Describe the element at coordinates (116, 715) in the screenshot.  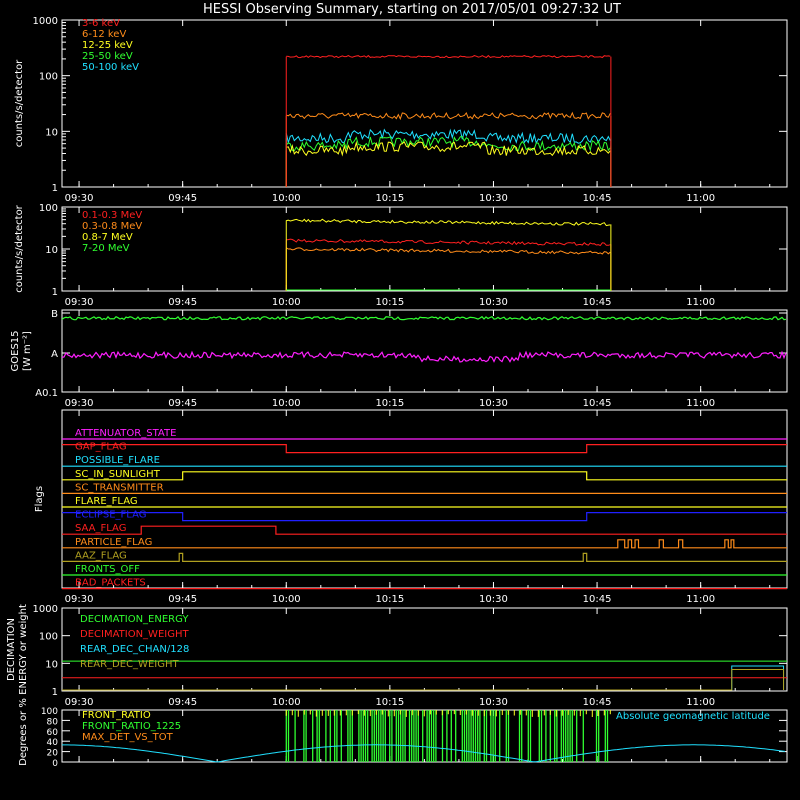
I see `legend-entry: FRONT_RATIO` at that location.